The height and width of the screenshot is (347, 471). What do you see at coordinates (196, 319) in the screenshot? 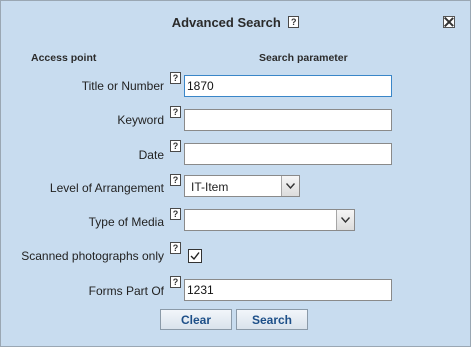
I see `clear-button: Clear` at bounding box center [196, 319].